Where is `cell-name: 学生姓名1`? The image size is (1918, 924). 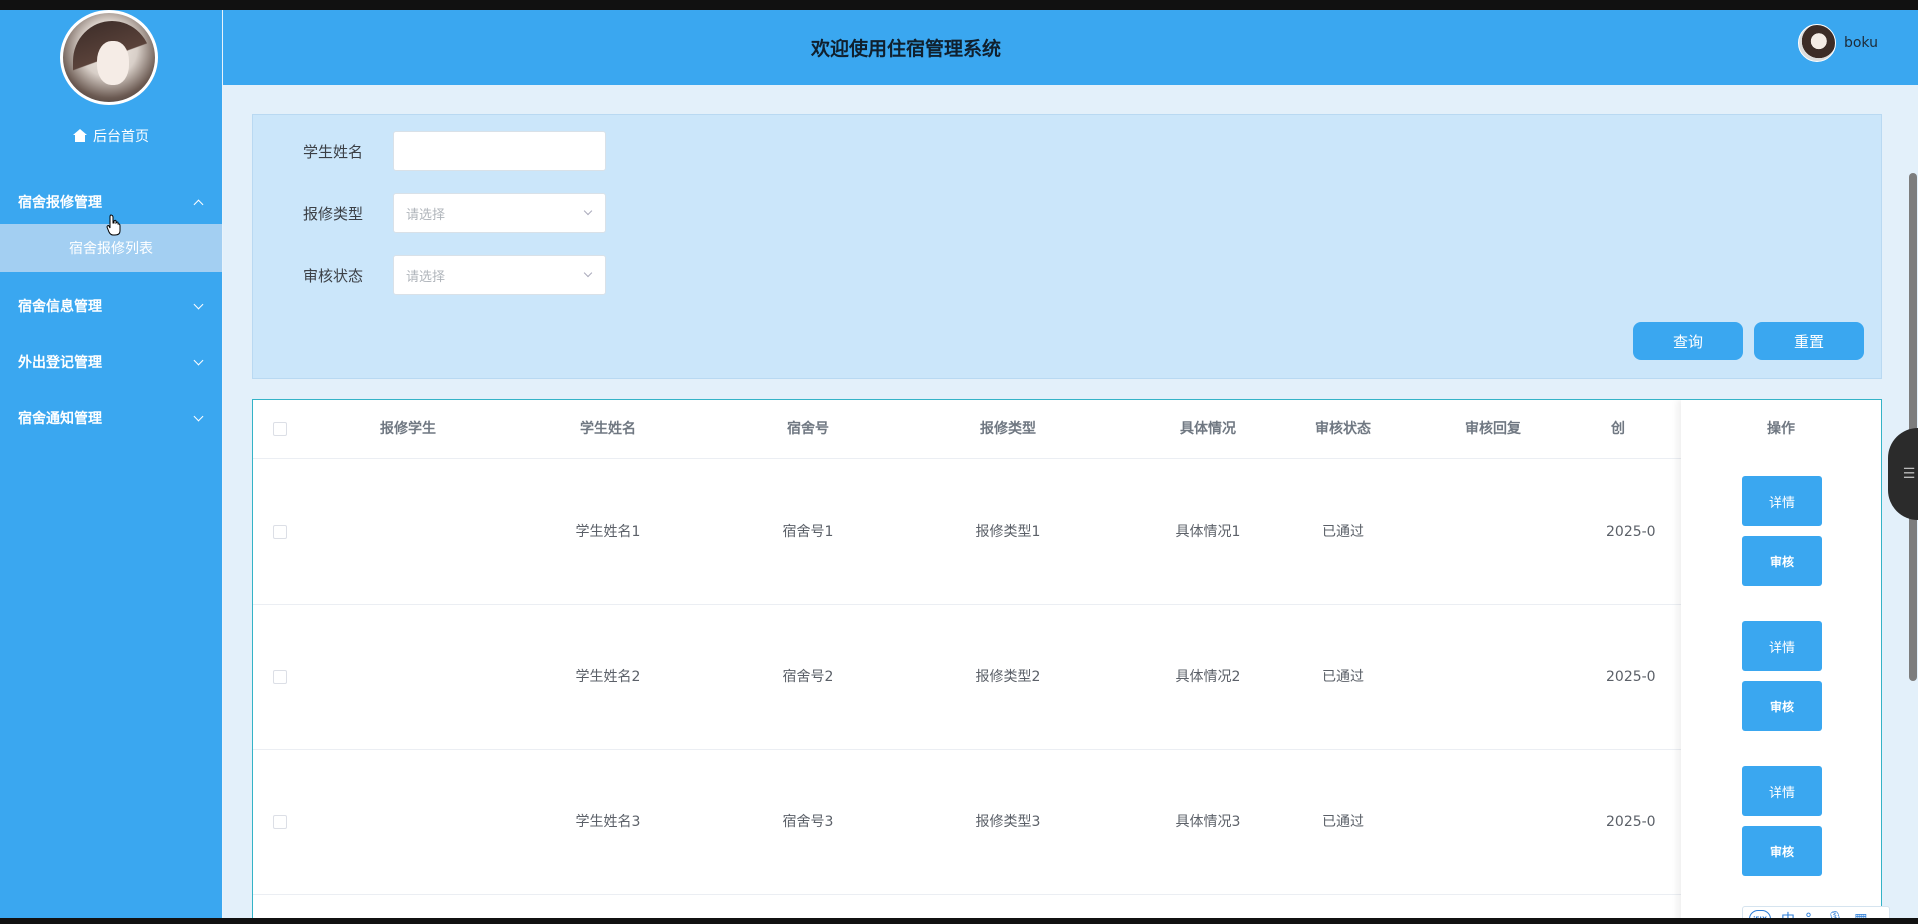 cell-name: 学生姓名1 is located at coordinates (608, 532).